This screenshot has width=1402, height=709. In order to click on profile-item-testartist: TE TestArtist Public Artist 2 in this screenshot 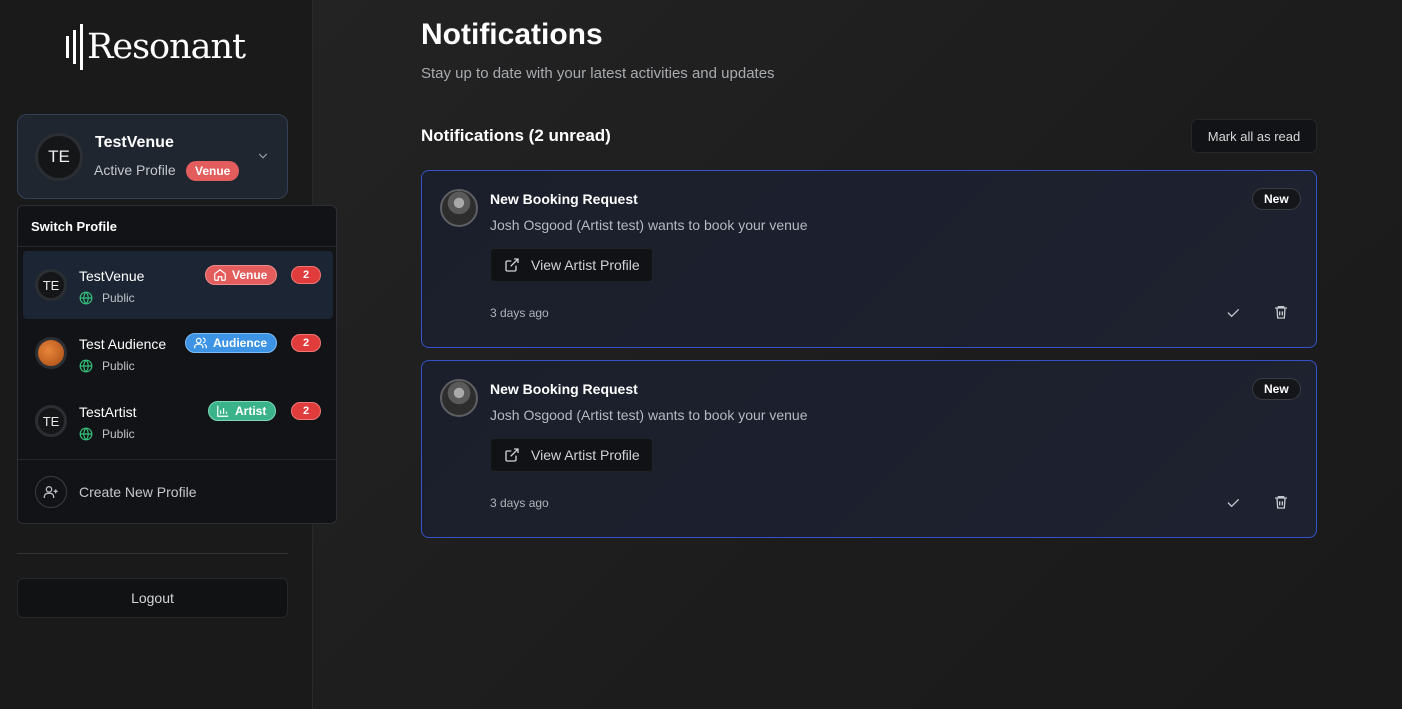, I will do `click(178, 421)`.